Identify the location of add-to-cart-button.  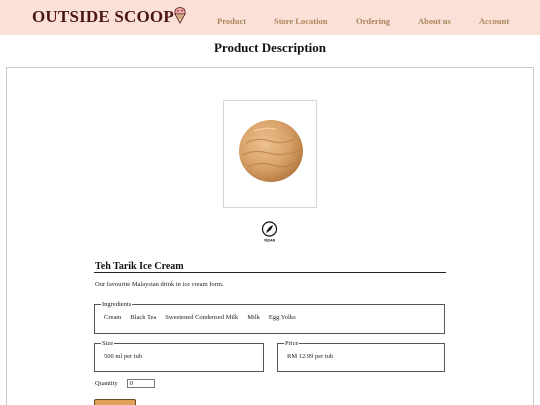
(115, 402).